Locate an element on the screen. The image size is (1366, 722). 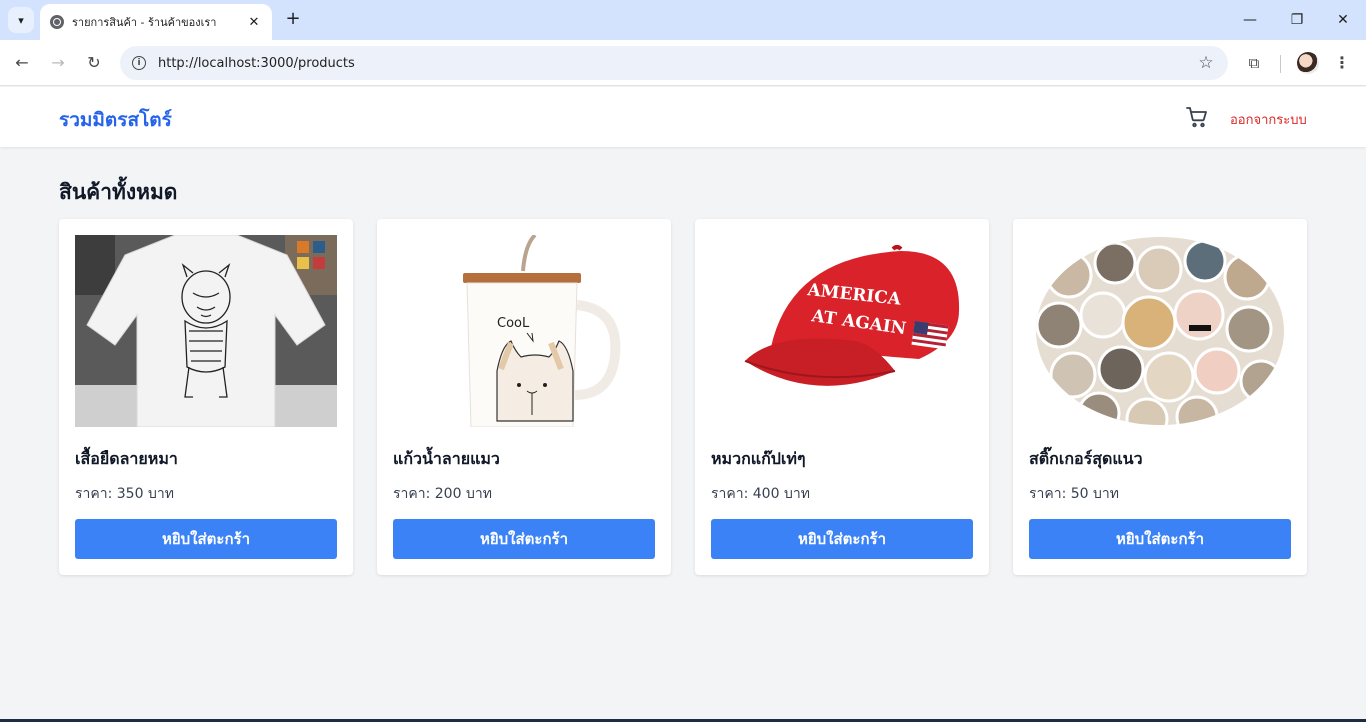
tab-search-button: ▾ is located at coordinates (21, 20).